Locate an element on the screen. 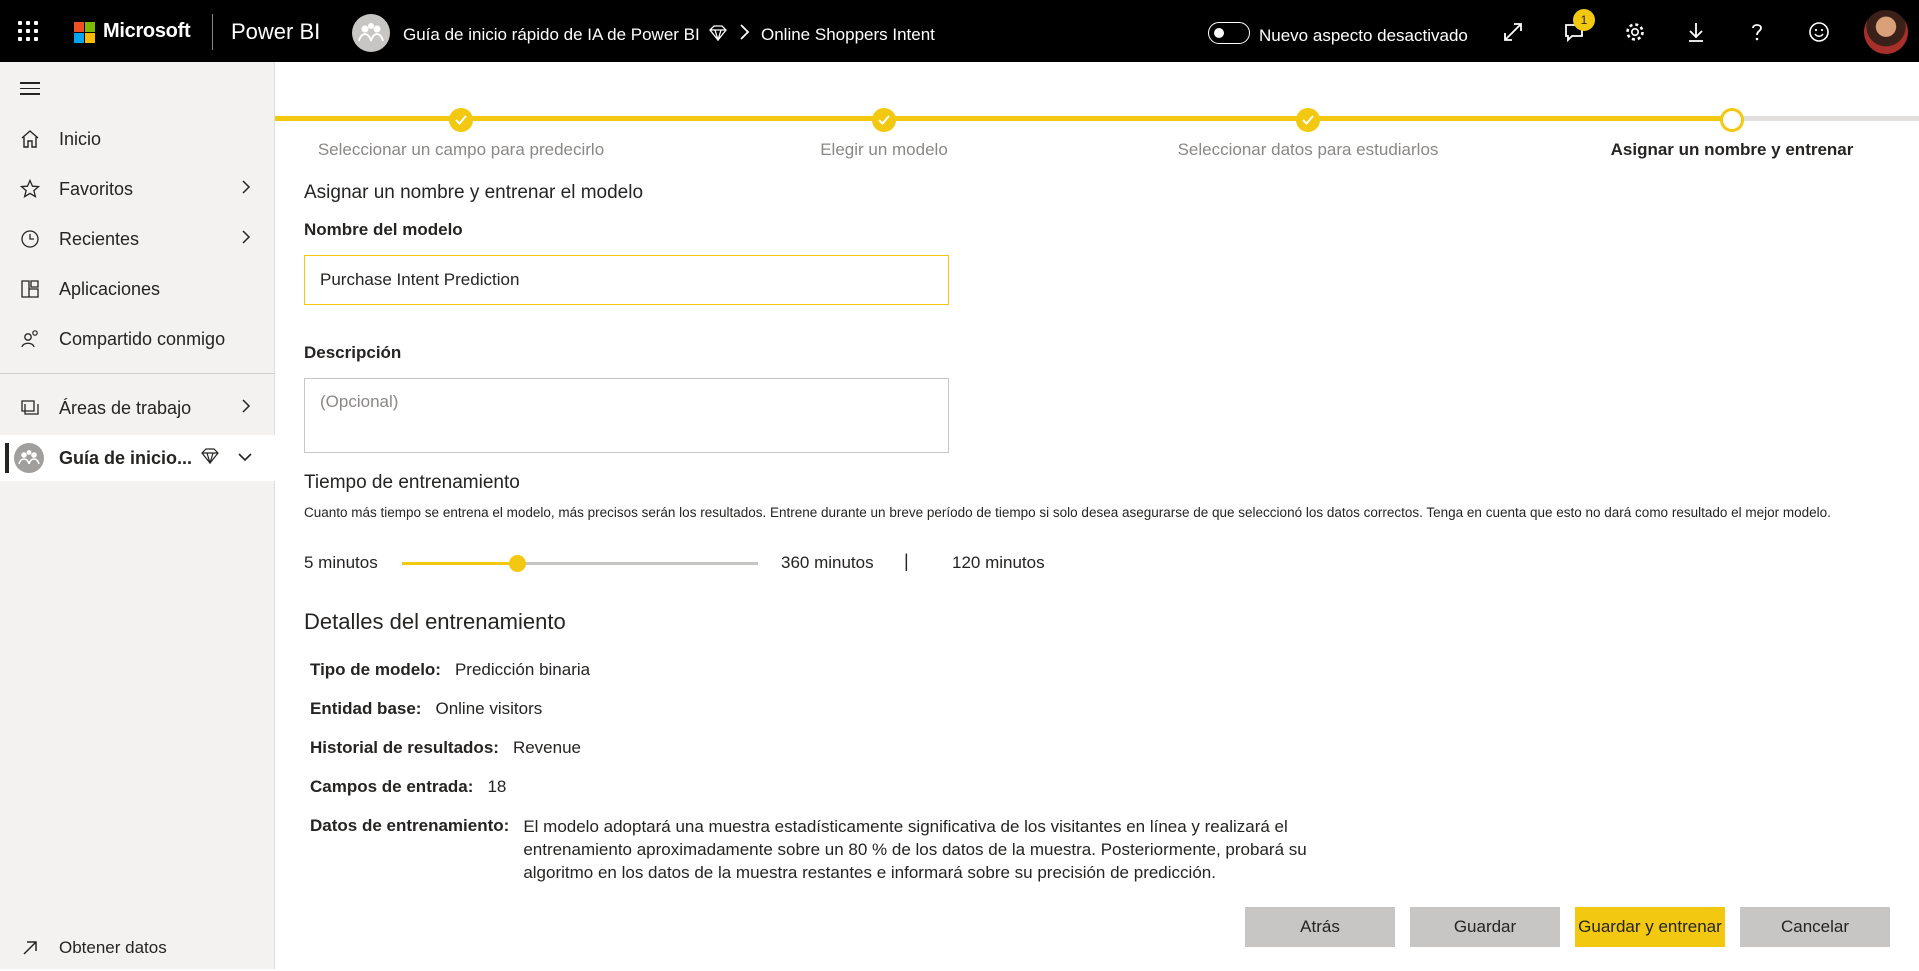  nav-label: Favoritos is located at coordinates (96, 188).